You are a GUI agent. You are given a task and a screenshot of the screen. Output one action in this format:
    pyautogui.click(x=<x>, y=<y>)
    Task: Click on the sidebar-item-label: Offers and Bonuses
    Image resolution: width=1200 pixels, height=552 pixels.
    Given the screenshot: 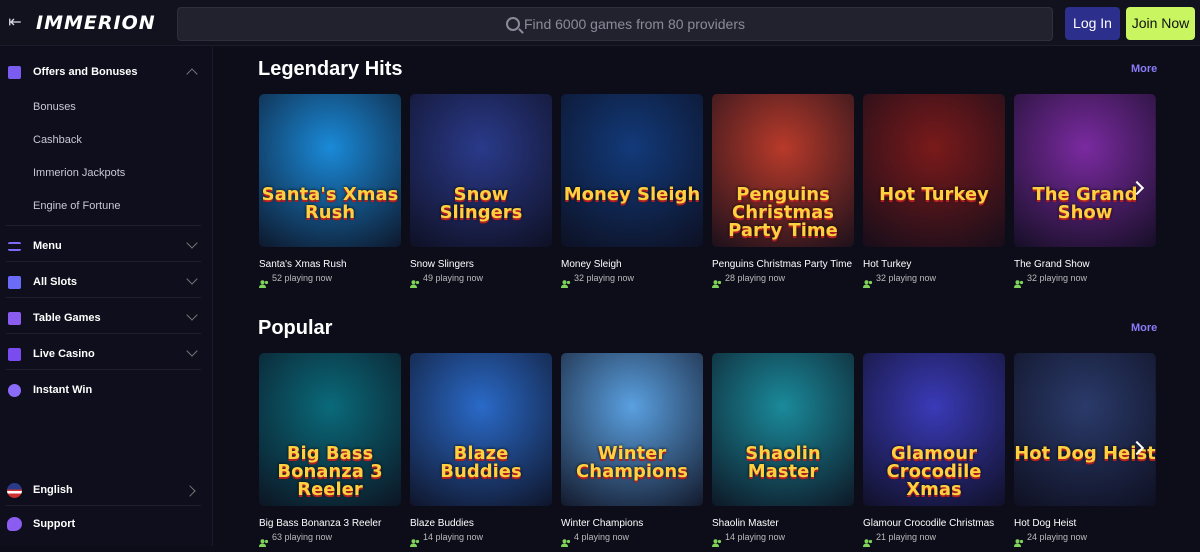 What is the action you would take?
    pyautogui.click(x=85, y=72)
    